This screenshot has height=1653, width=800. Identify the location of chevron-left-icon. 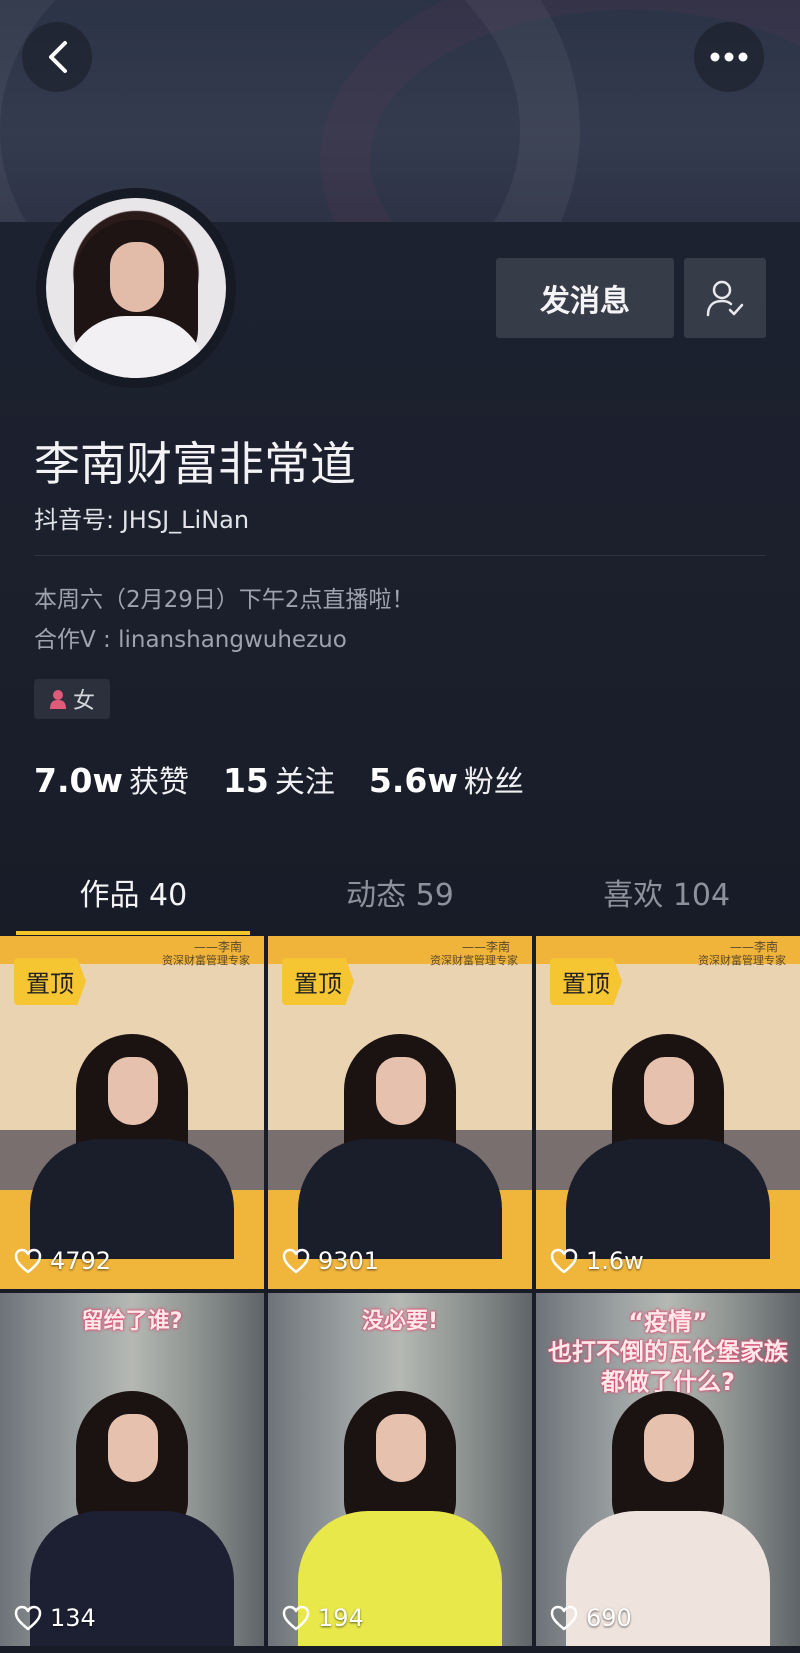
(58, 57).